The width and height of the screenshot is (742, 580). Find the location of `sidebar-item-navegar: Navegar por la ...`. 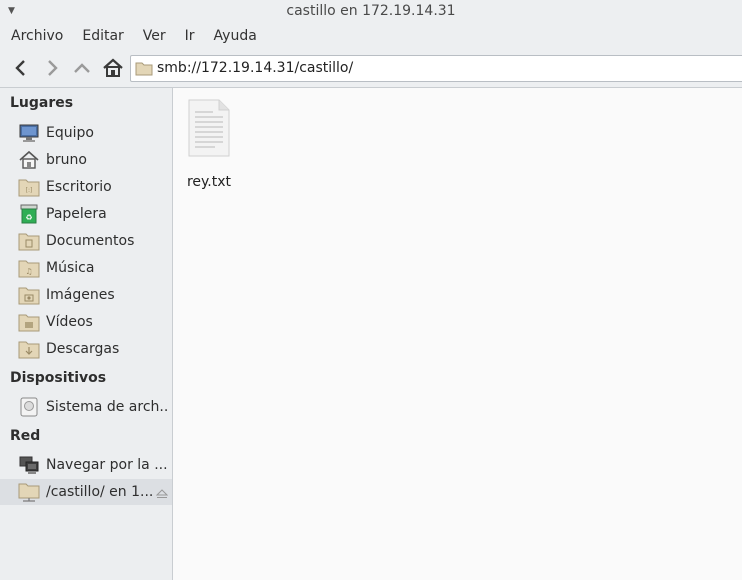

sidebar-item-navegar: Navegar por la ... is located at coordinates (86, 465).